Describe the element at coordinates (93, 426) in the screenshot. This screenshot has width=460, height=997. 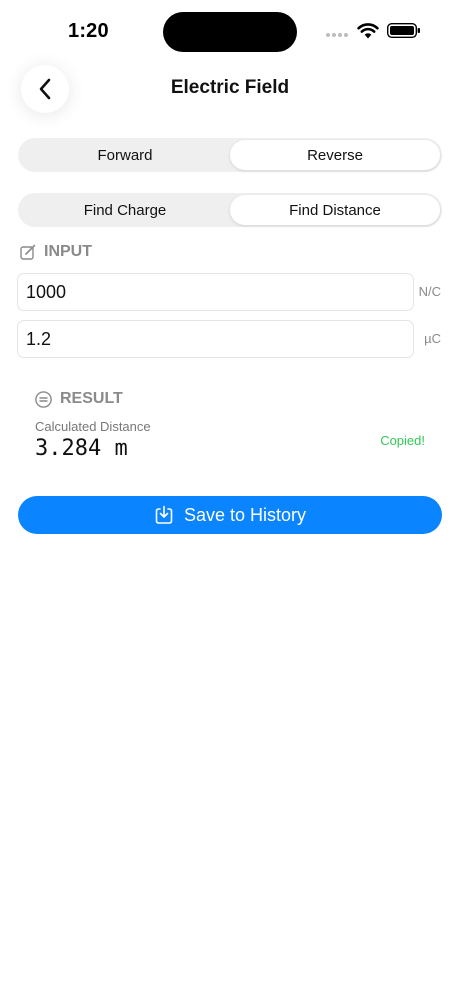
I see `result-label: Calculated Distance` at that location.